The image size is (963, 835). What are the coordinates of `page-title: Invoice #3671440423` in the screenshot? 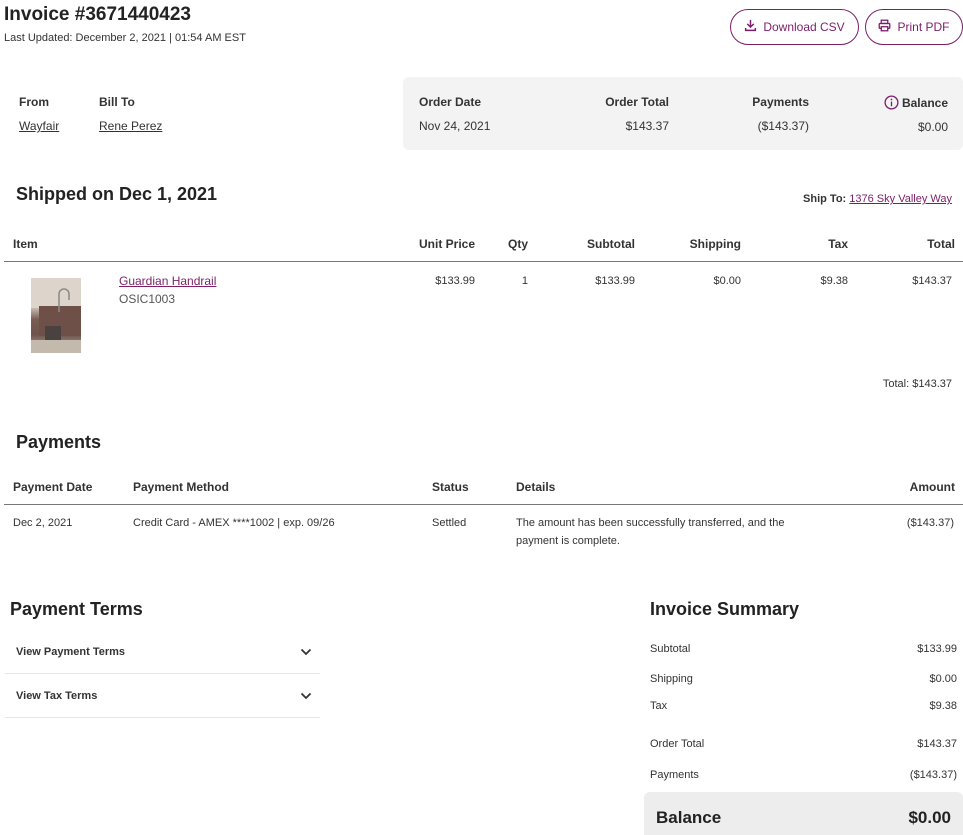 It's located at (97, 14).